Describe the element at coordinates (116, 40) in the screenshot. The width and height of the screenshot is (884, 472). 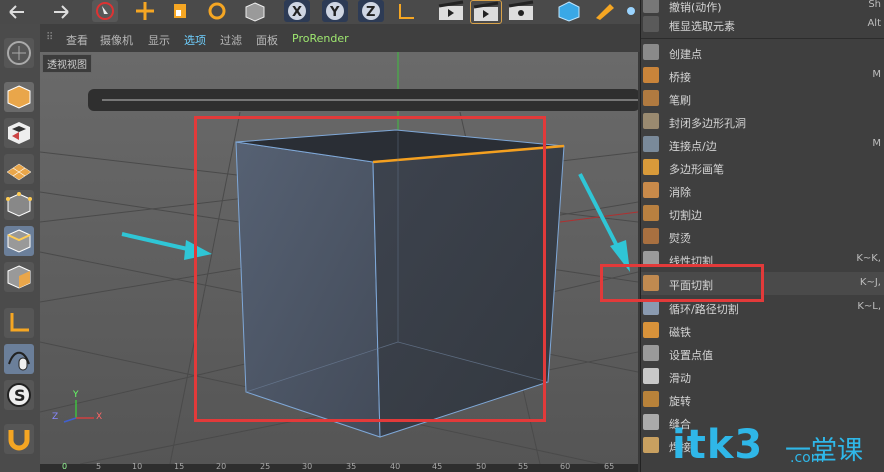
I see `menu-camera: 摄像机` at that location.